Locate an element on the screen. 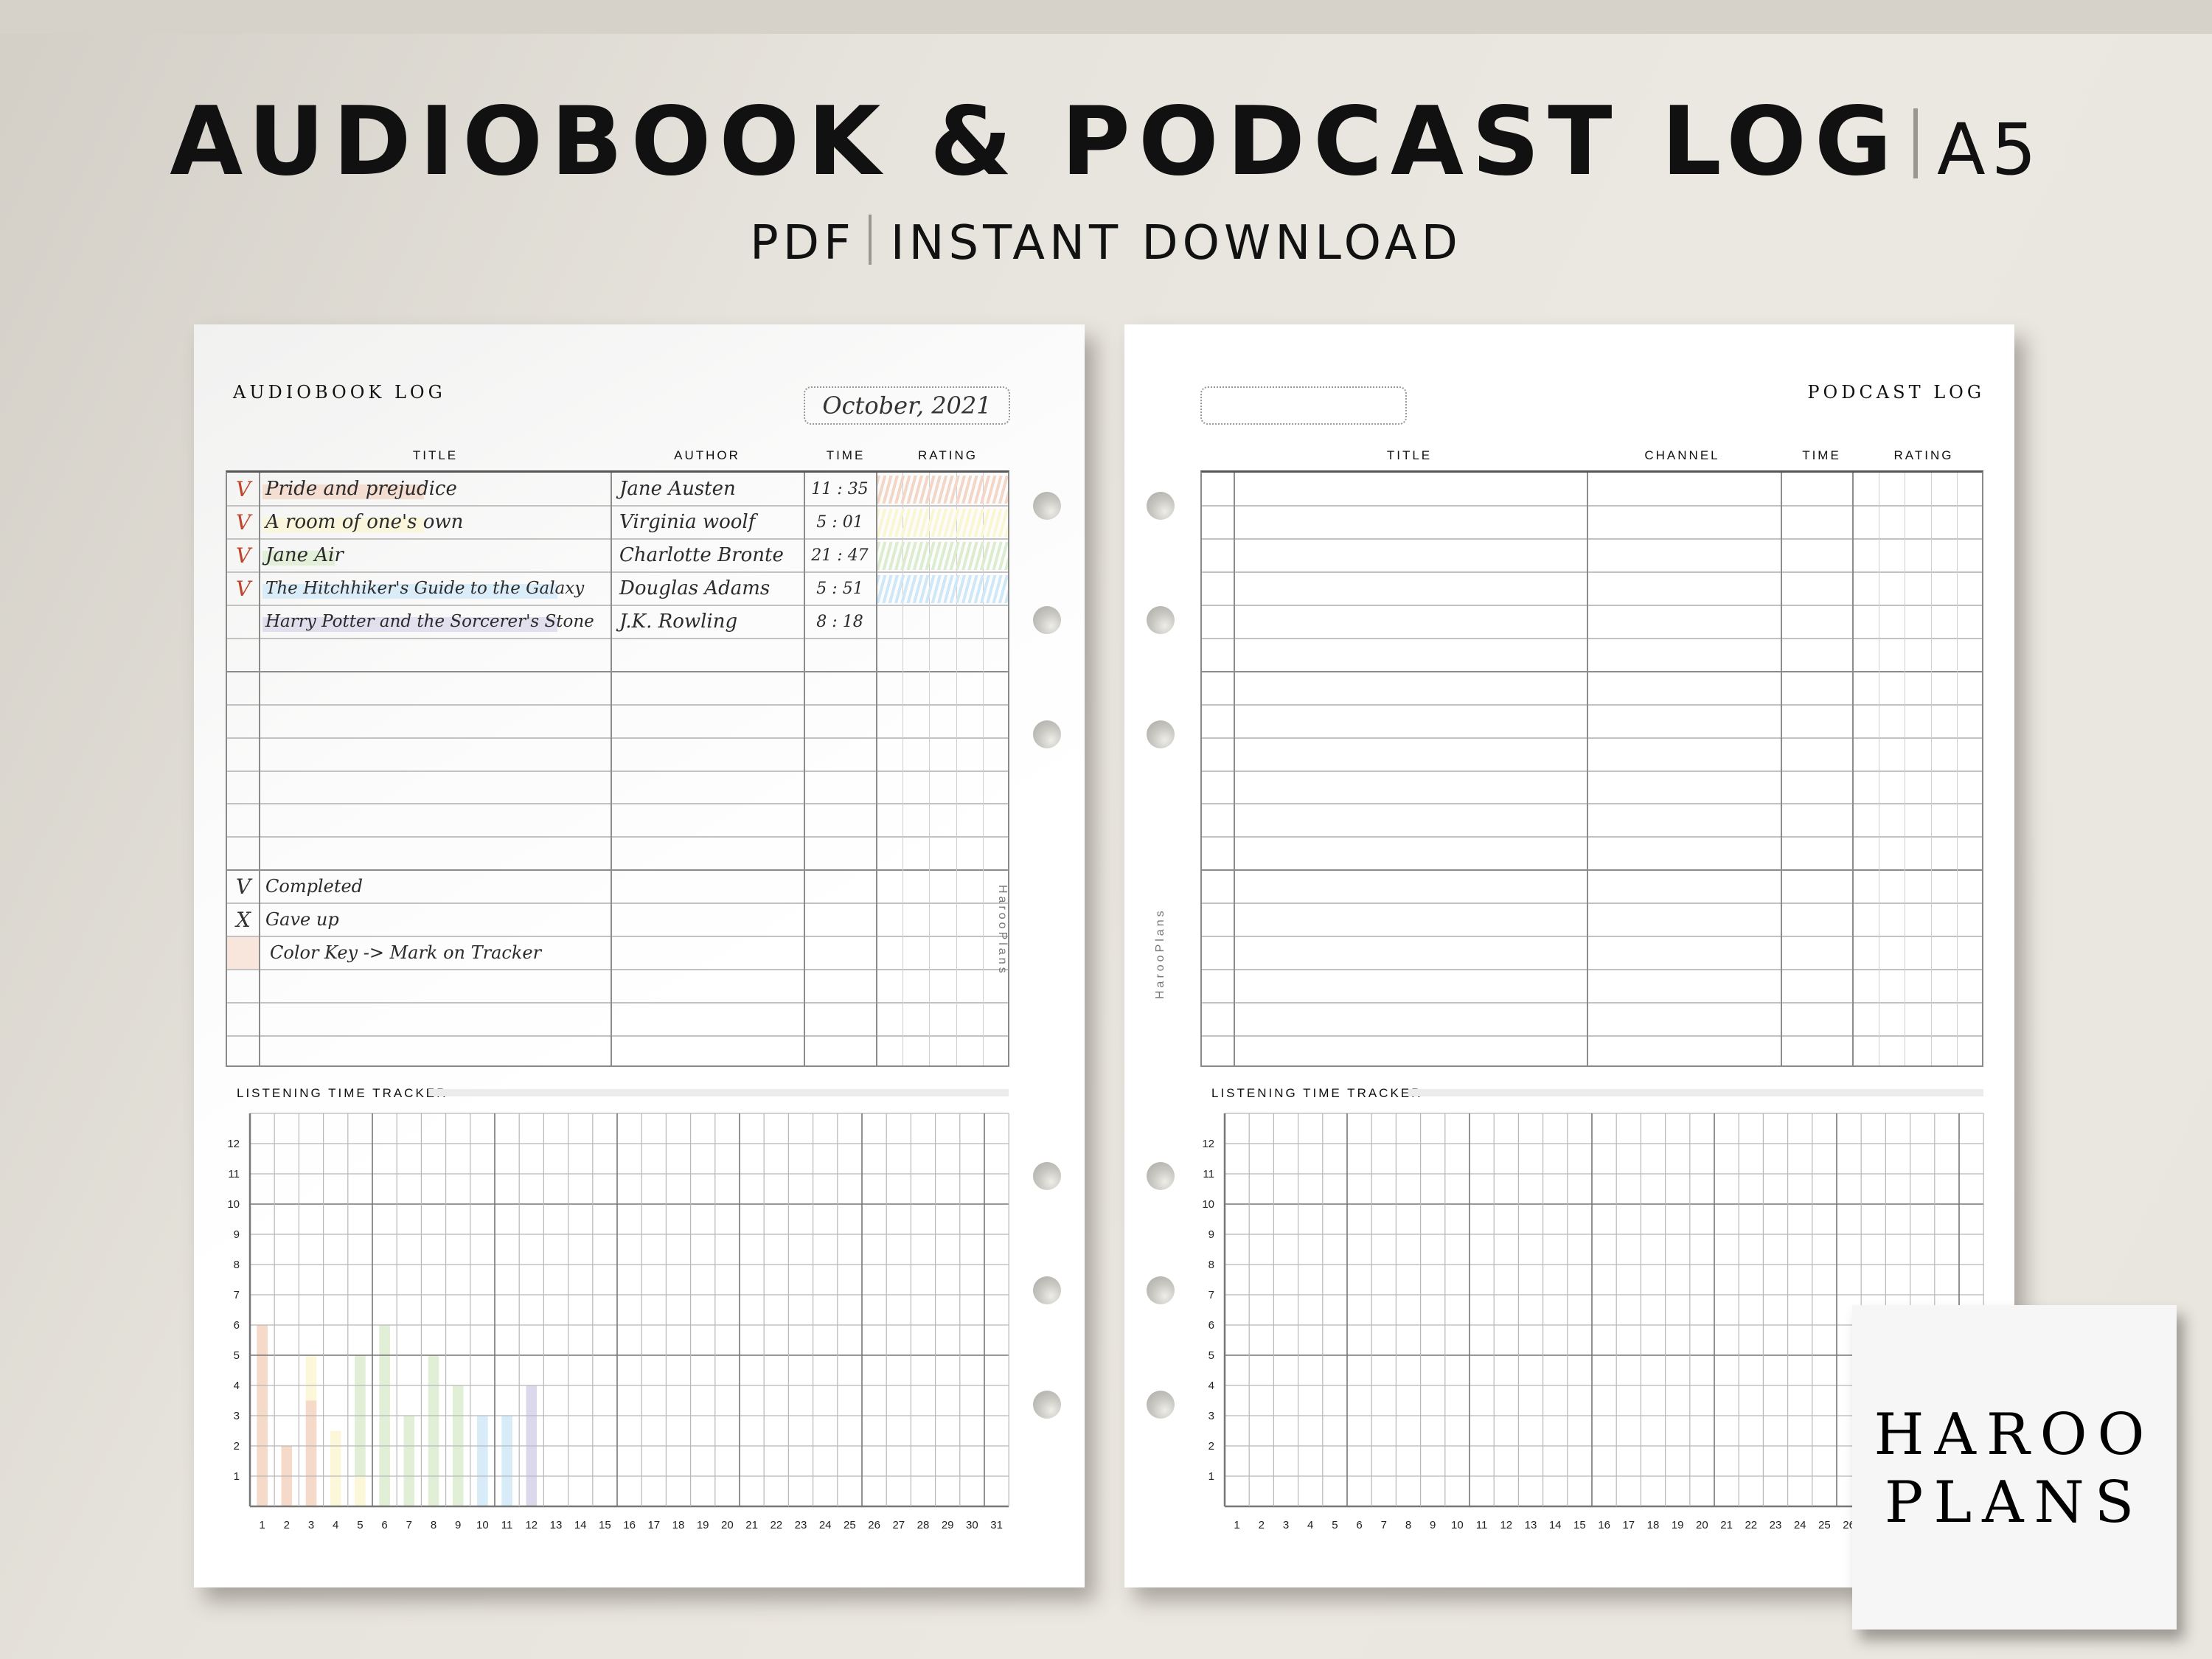 Image resolution: width=2212 pixels, height=1659 pixels. book-title: Jane Air is located at coordinates (304, 554).